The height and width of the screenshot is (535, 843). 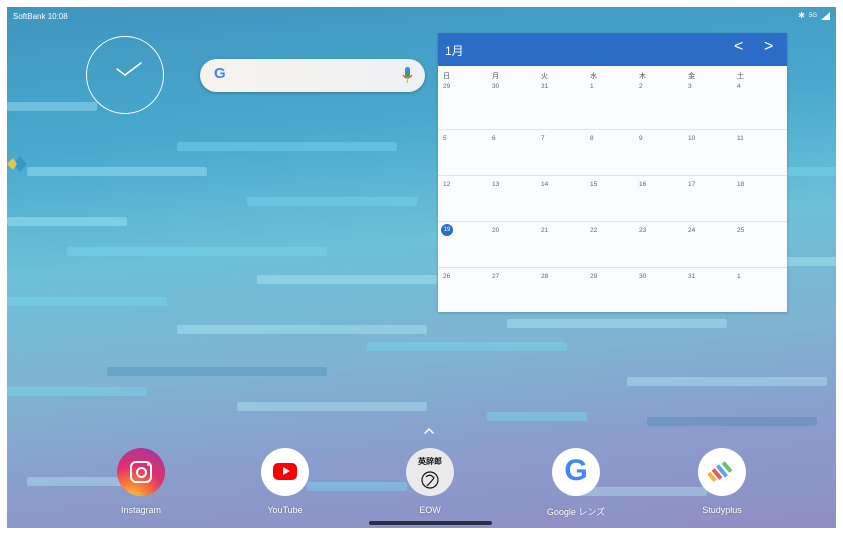 What do you see at coordinates (722, 510) in the screenshot?
I see `app-label: Studyplus` at bounding box center [722, 510].